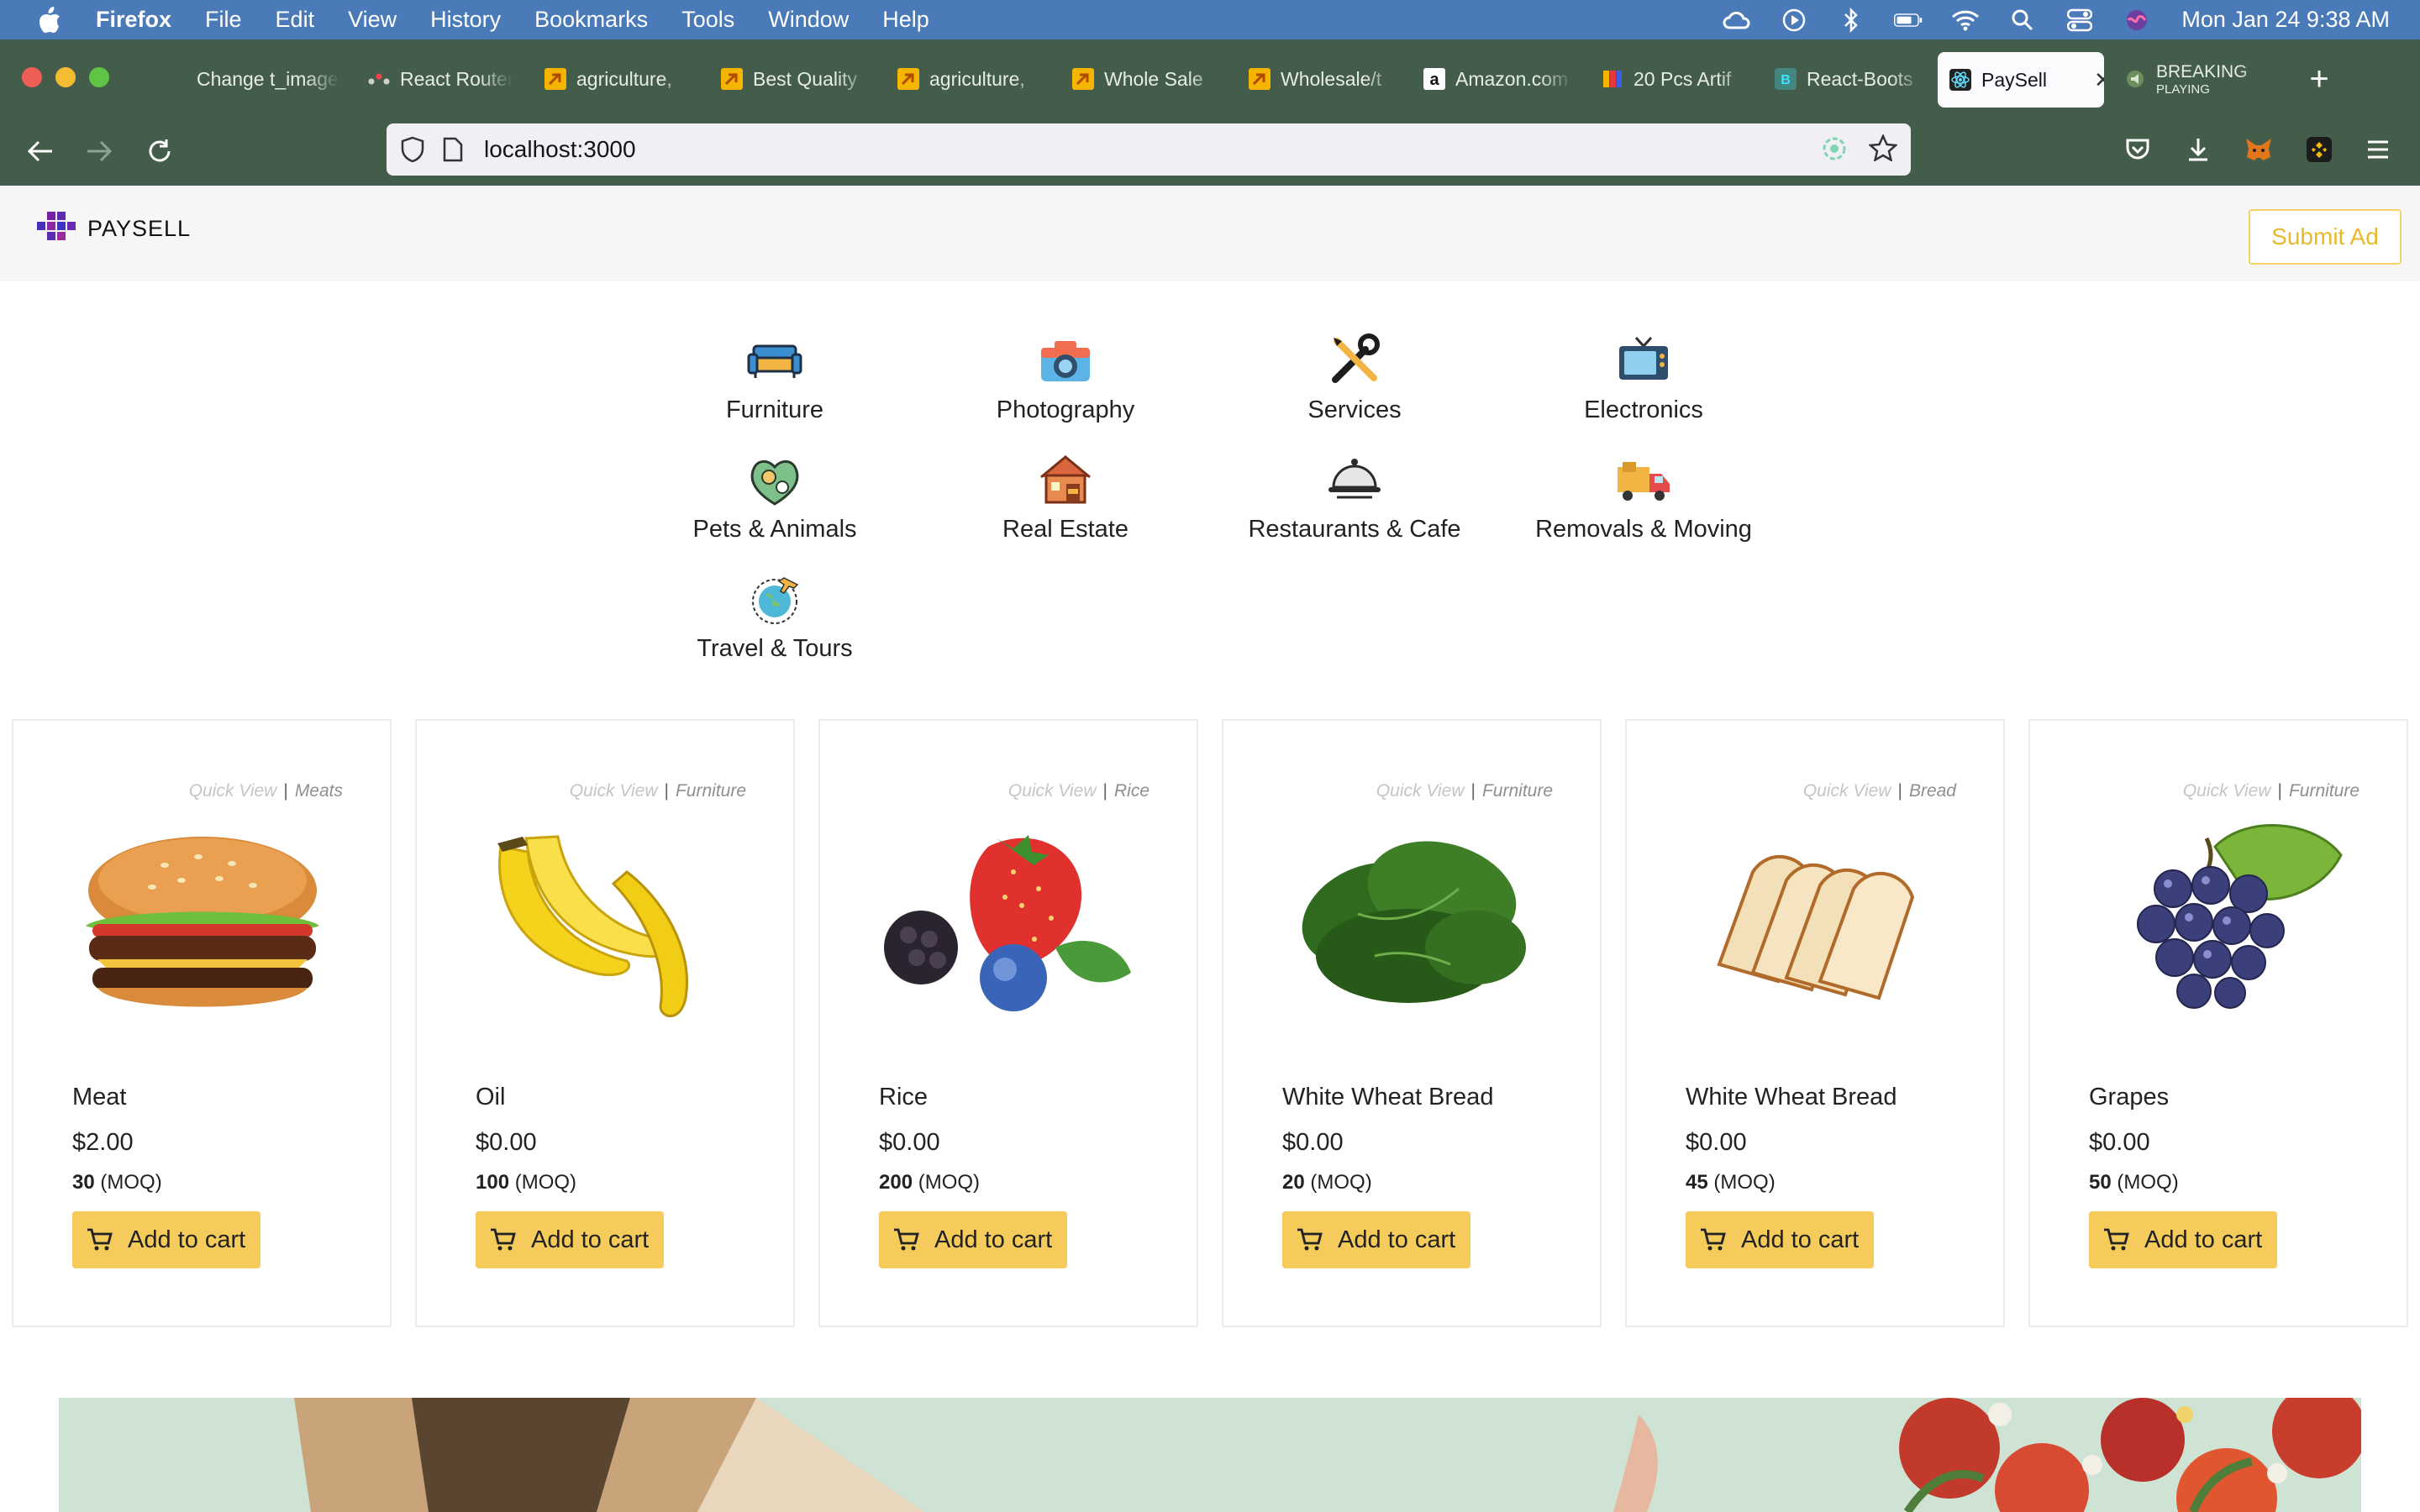 This screenshot has height=1512, width=2420. What do you see at coordinates (1323, 78) in the screenshot?
I see `tab-wholesale: Wholesale/t` at bounding box center [1323, 78].